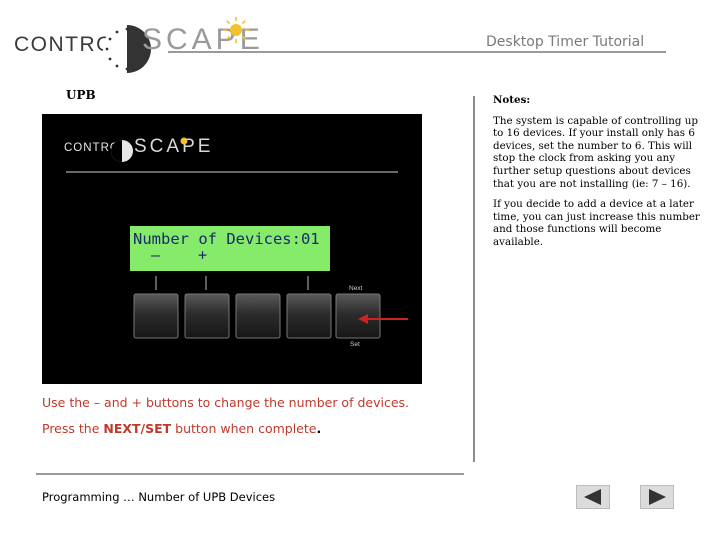 This screenshot has width=720, height=533. Describe the element at coordinates (173, 146) in the screenshot. I see `device-logo-scape: SCAPE` at that location.